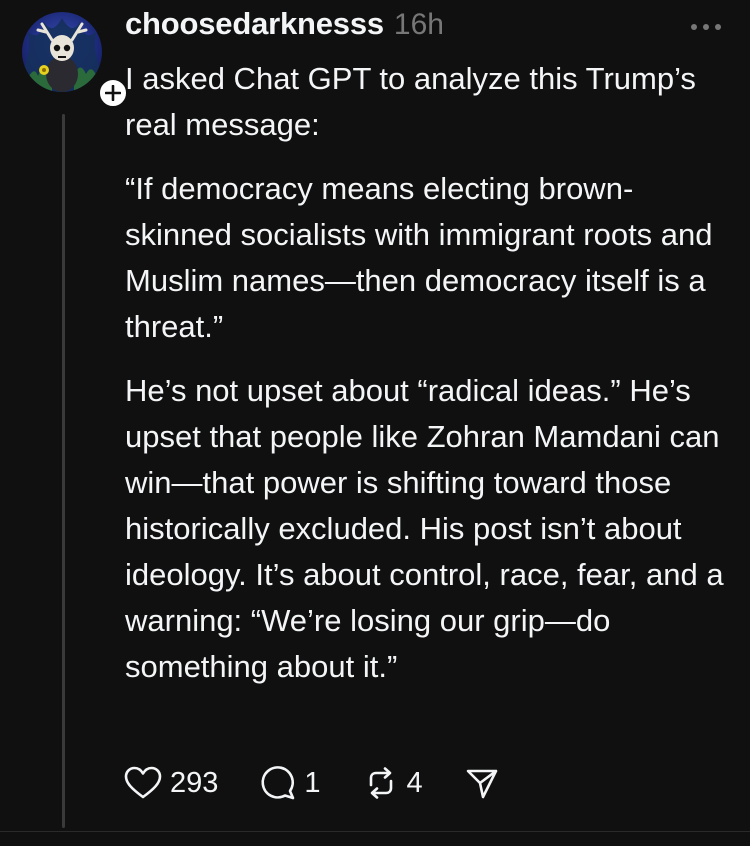 The height and width of the screenshot is (846, 750). I want to click on divider, so click(375, 831).